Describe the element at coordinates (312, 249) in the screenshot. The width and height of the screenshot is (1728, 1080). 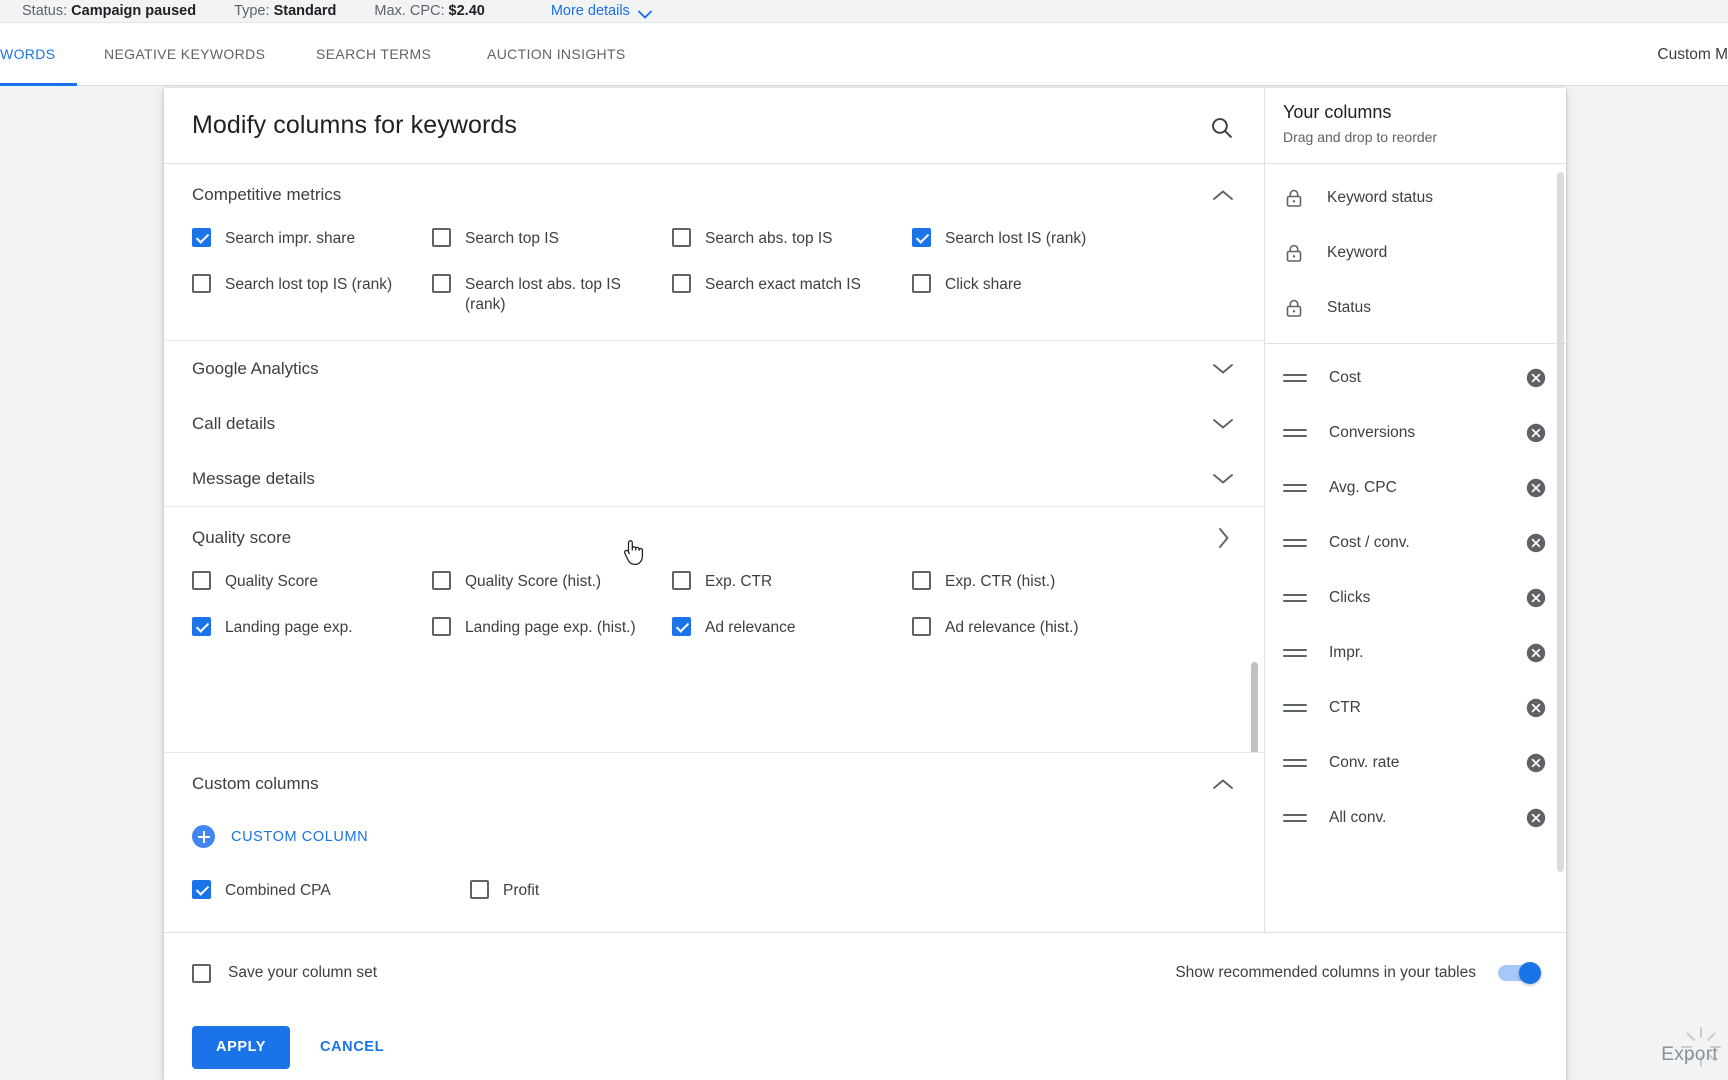
I see `checkbox-search-impr-share: Search impr. share` at that location.